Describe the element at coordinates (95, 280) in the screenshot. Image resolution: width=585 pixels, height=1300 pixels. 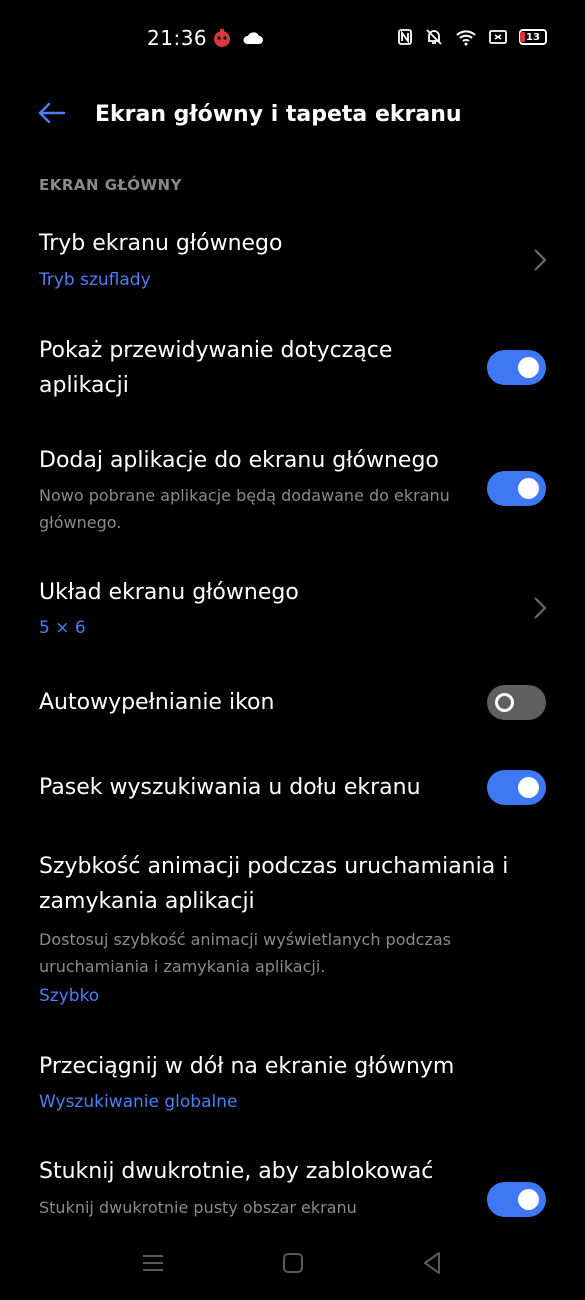
I see `home-mode-value: Tryb szuflady` at that location.